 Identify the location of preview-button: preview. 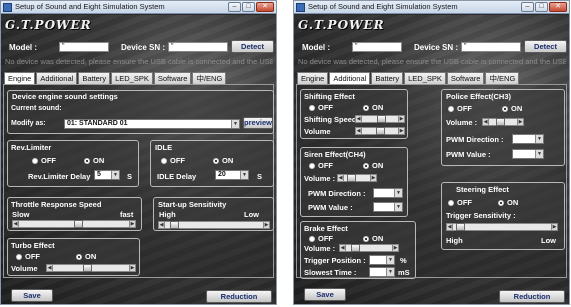
(258, 123).